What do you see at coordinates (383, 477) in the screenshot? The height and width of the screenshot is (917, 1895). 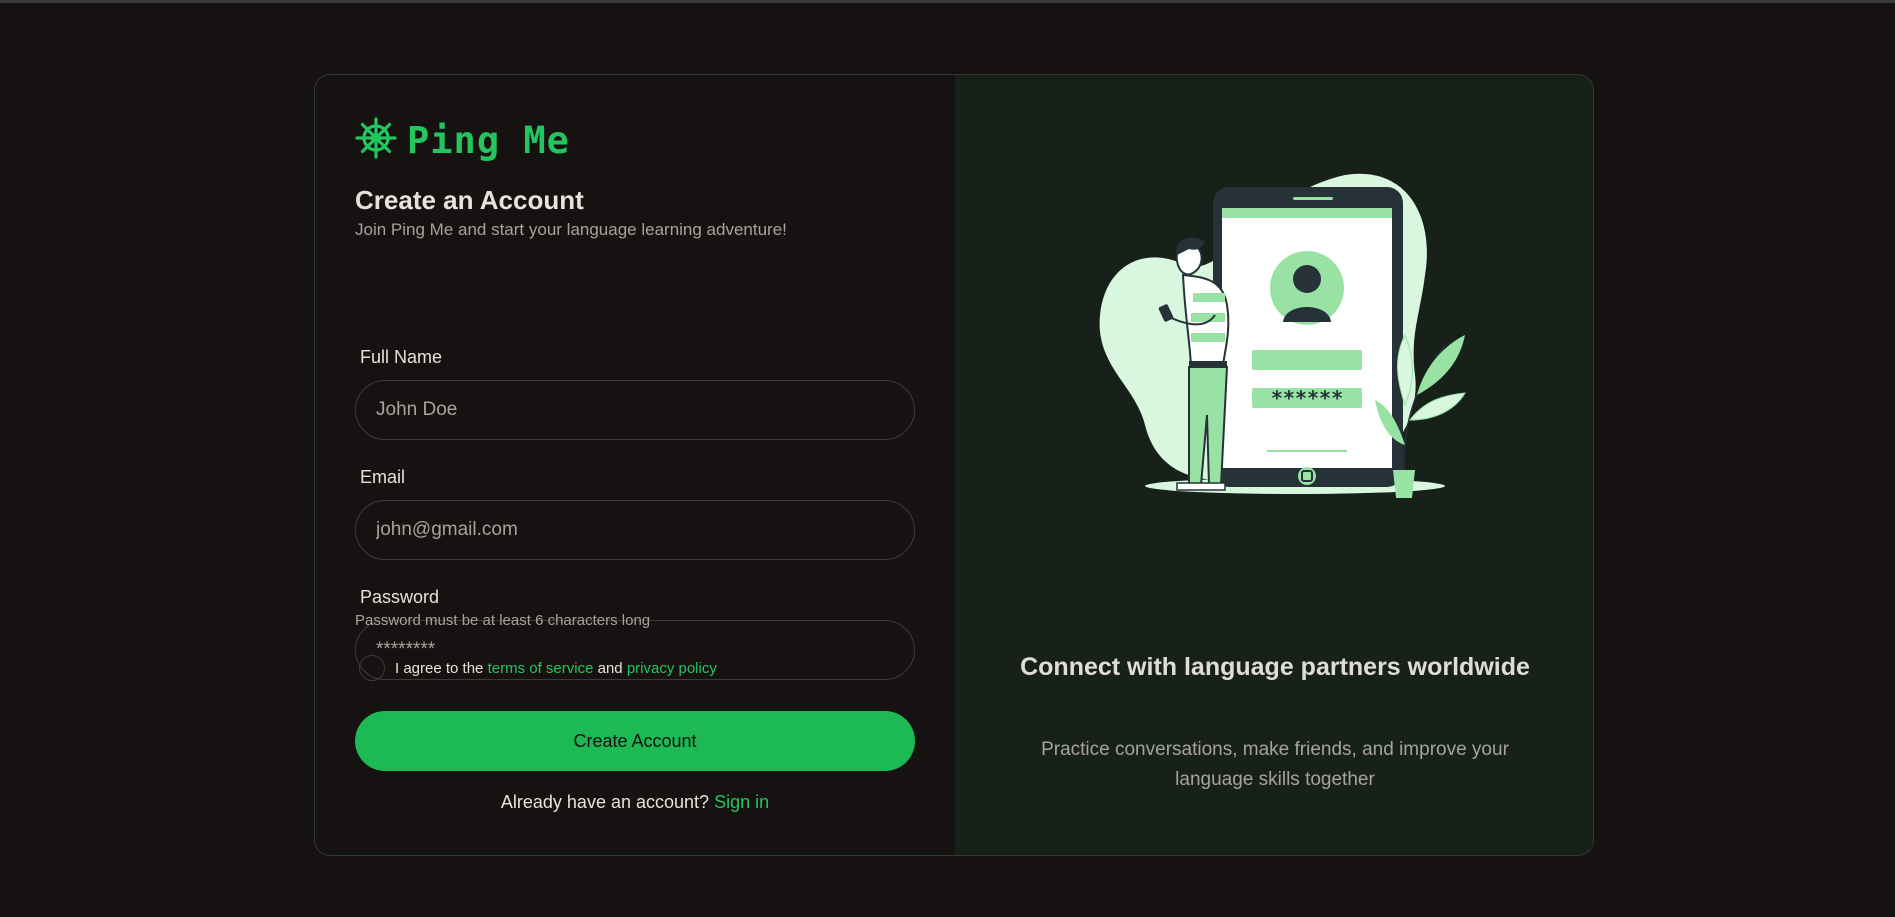 I see `email-label: Email` at bounding box center [383, 477].